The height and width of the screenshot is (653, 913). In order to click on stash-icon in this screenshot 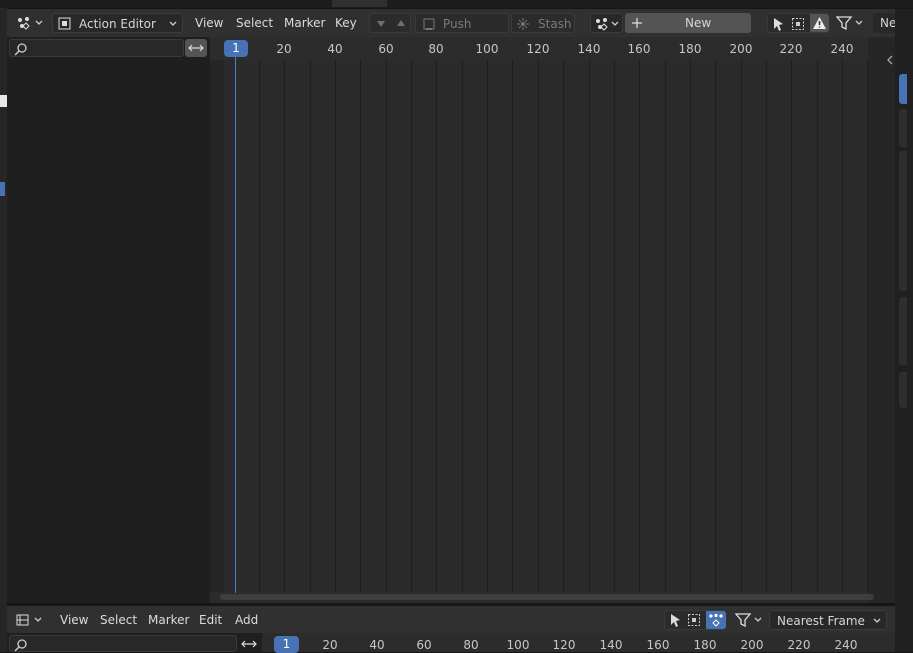, I will do `click(523, 24)`.